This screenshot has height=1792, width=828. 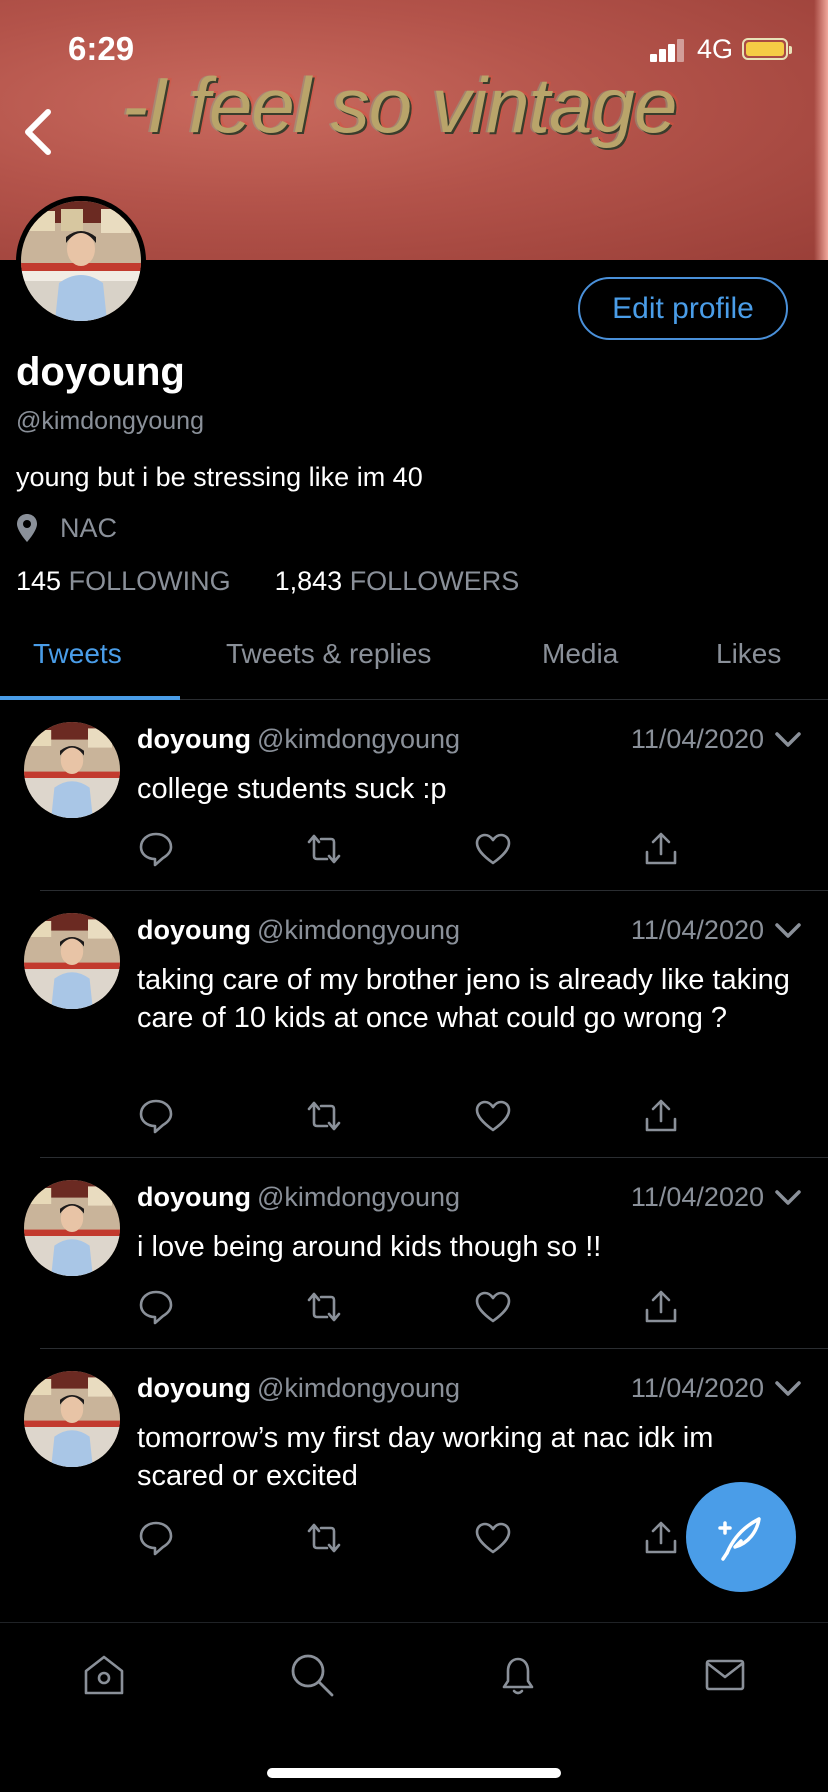 I want to click on follow-stats: 145 FOLLOWING 1,843 FOLLOWERS, so click(x=267, y=581).